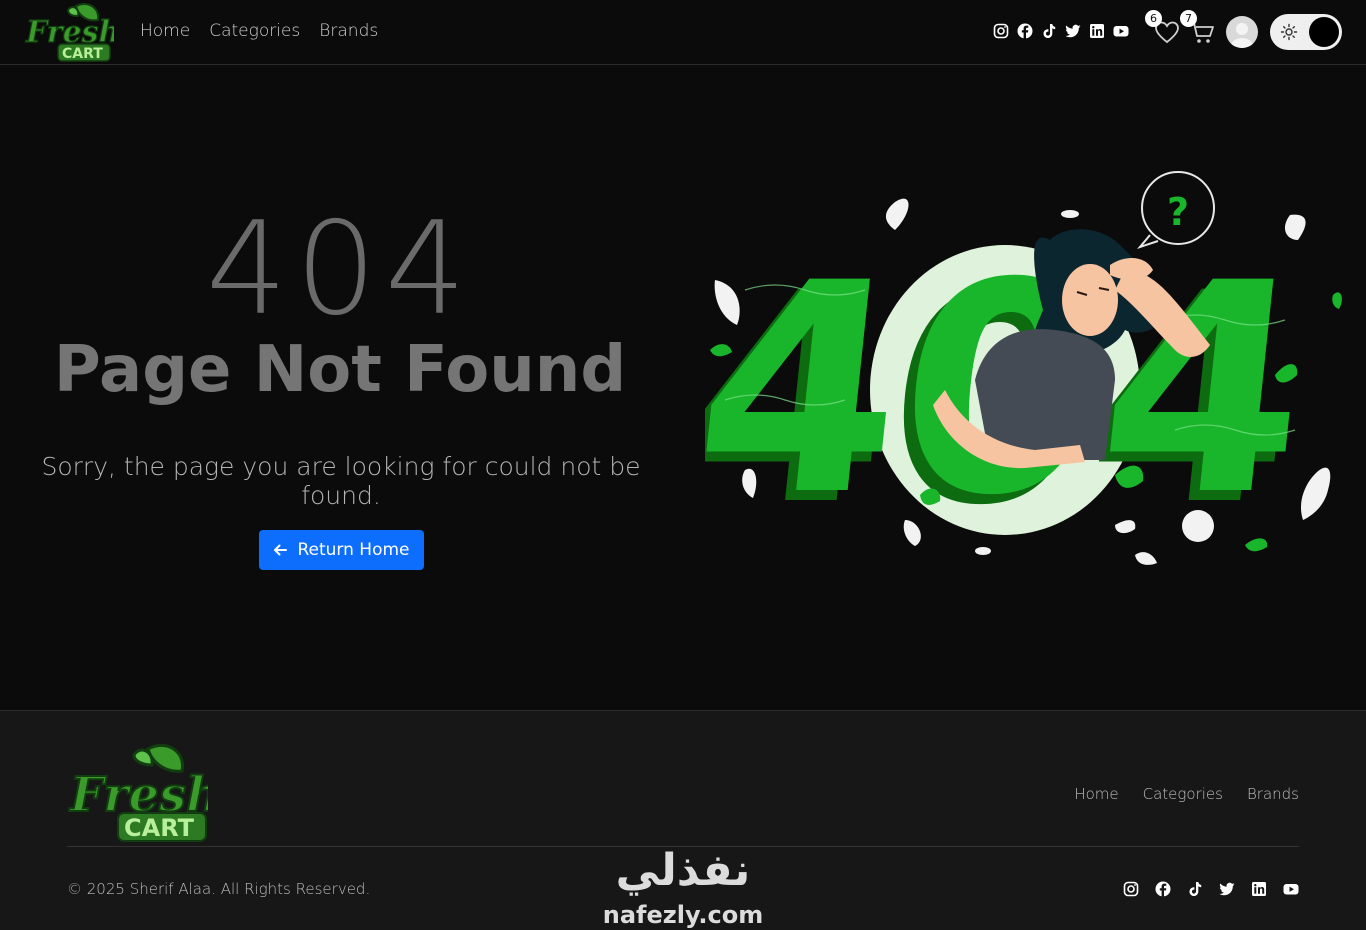 Image resolution: width=1366 pixels, height=930 pixels. I want to click on arrow-left-icon, so click(281, 550).